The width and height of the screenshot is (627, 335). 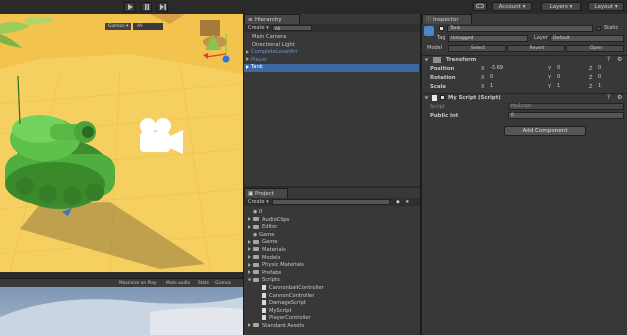 I want to click on add-component-button: Add Component, so click(x=545, y=131).